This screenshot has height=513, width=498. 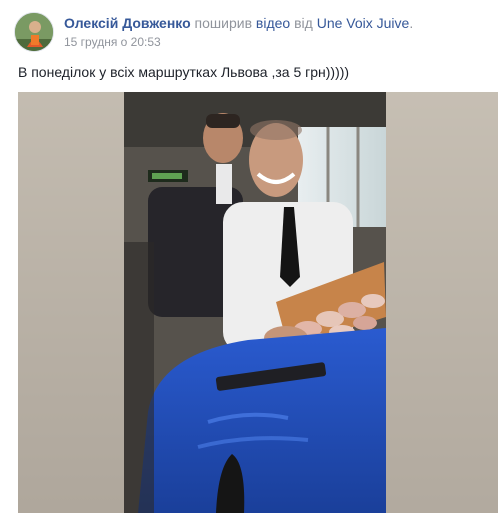 I want to click on avatar-image, so click(x=34, y=32).